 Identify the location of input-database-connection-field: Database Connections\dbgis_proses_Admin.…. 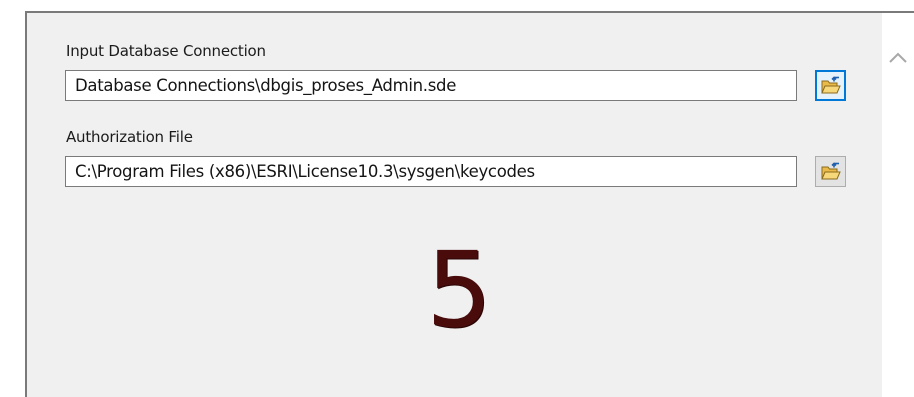
(431, 85).